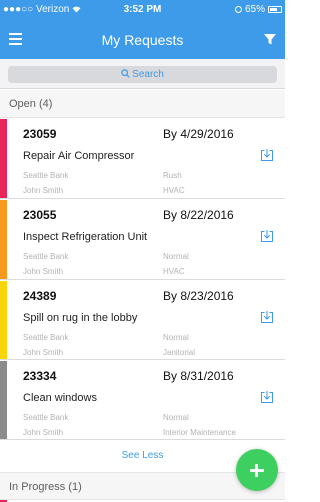 Image resolution: width=320 pixels, height=502 pixels. I want to click on request-due-date: By 8/23/2016, so click(198, 296).